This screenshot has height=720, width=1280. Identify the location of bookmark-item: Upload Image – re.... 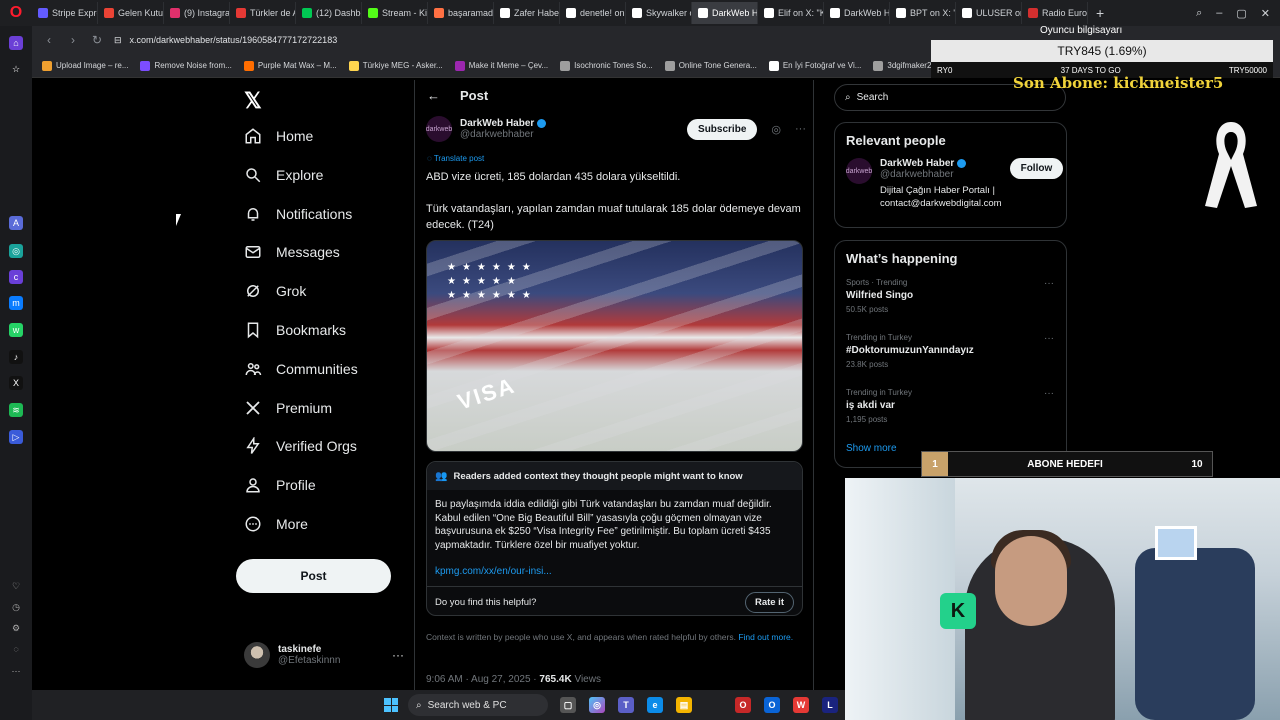
(85, 65).